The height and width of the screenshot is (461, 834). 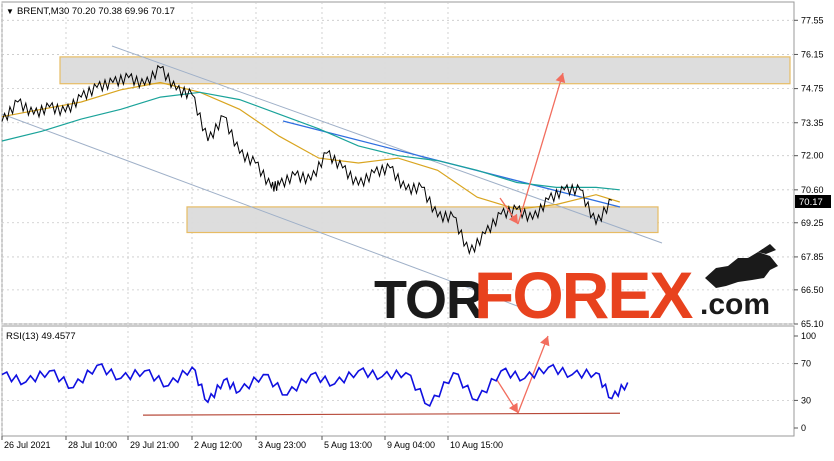 What do you see at coordinates (154, 445) in the screenshot?
I see `x-tick-label: 29 Jul 21:00` at bounding box center [154, 445].